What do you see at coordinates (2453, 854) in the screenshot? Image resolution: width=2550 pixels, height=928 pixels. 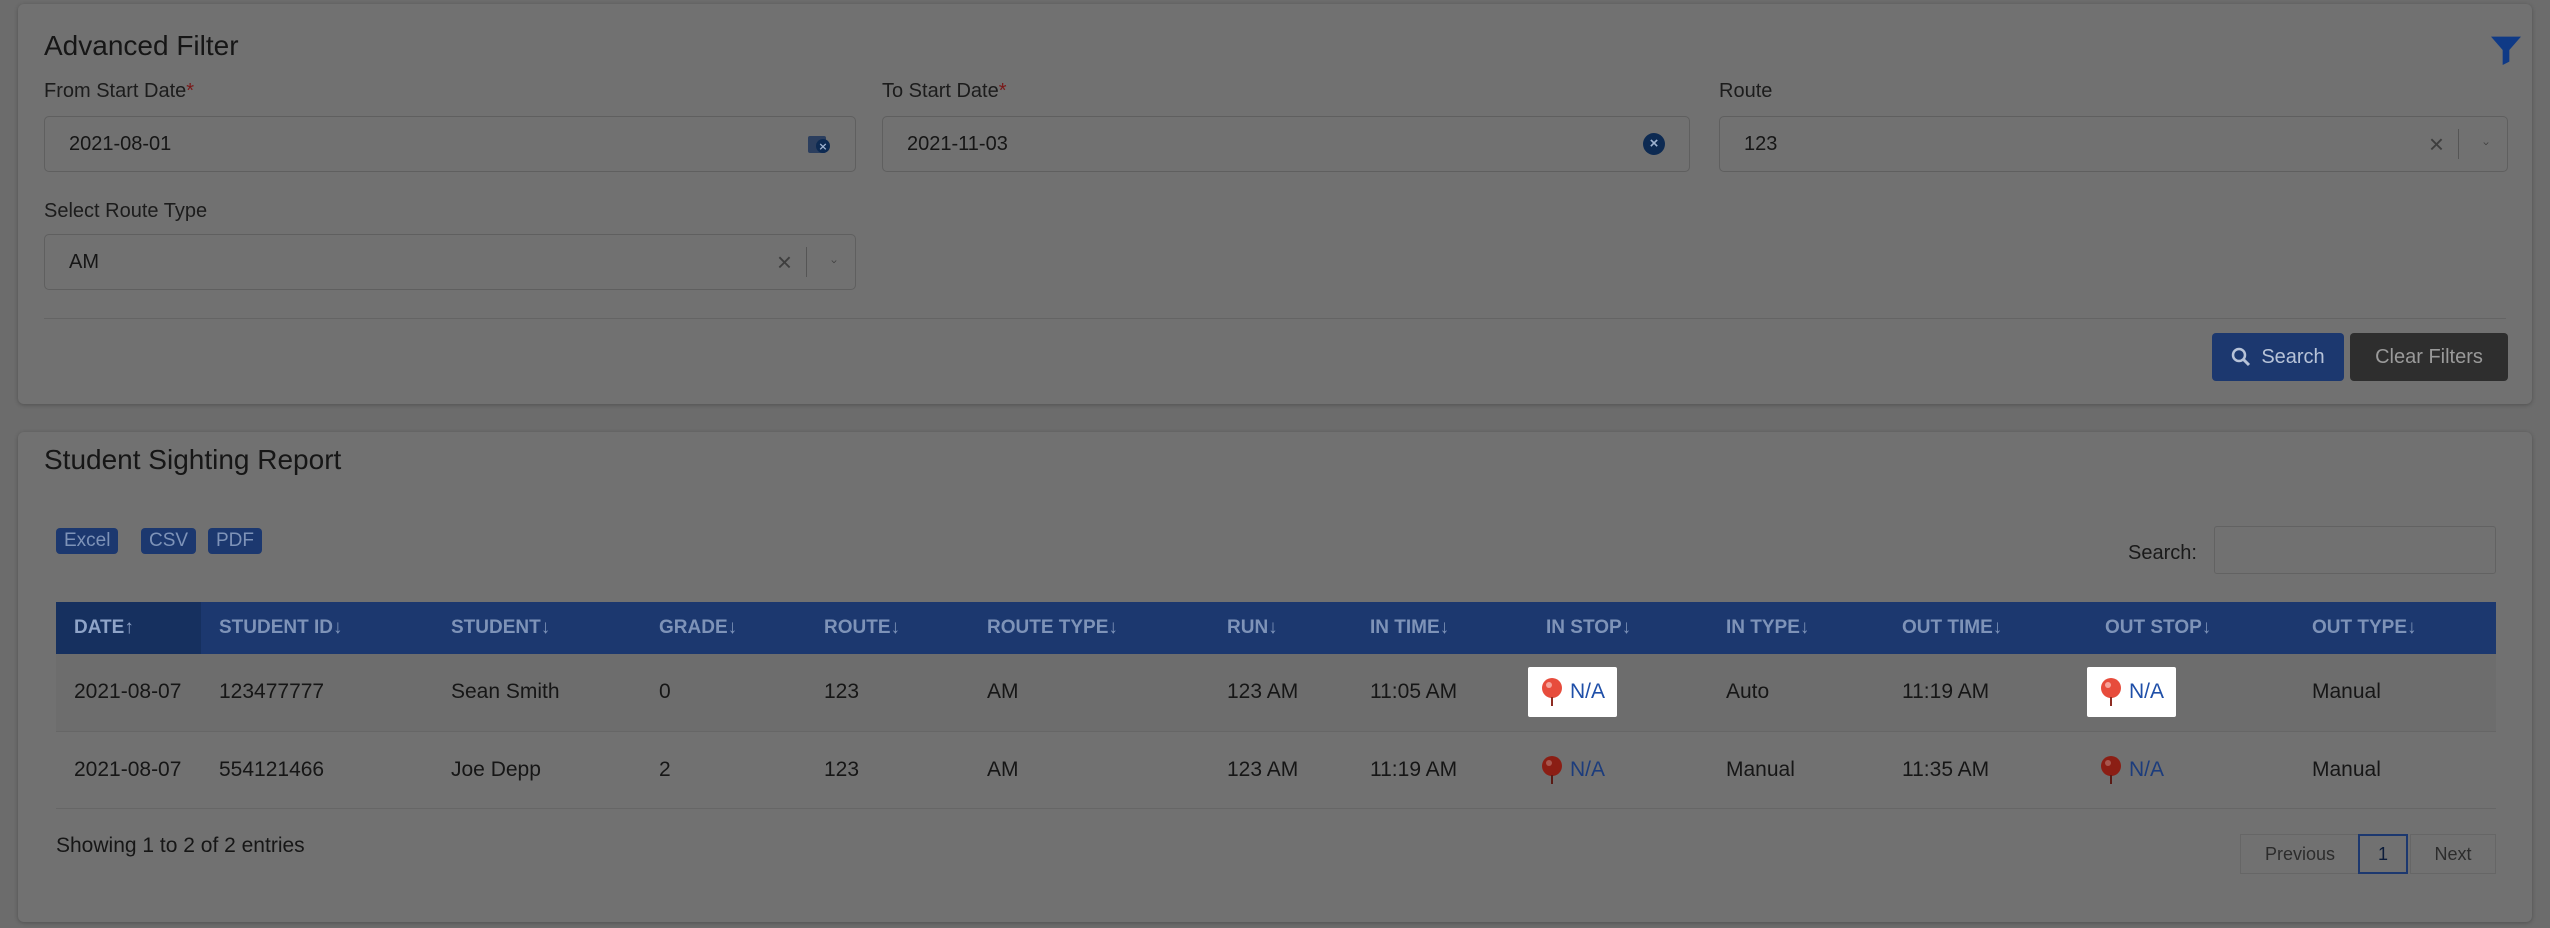 I see `pagination-next: Next` at bounding box center [2453, 854].